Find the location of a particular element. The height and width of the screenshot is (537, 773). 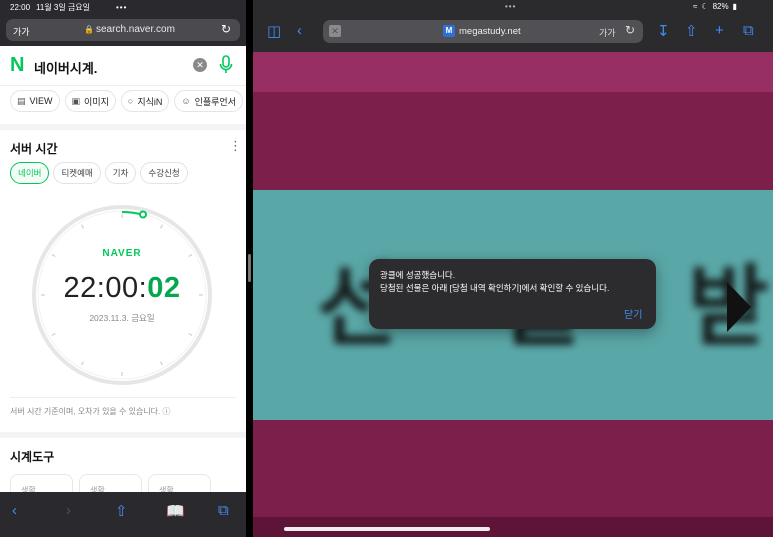

tab-label: VIEW is located at coordinates (41, 101).